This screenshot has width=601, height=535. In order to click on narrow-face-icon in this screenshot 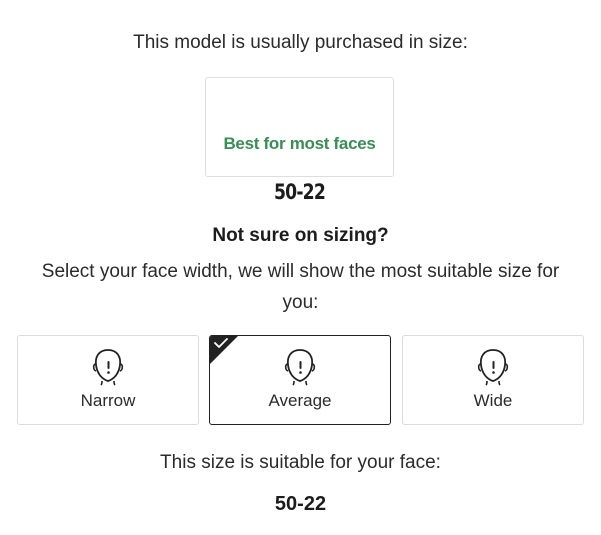, I will do `click(108, 367)`.